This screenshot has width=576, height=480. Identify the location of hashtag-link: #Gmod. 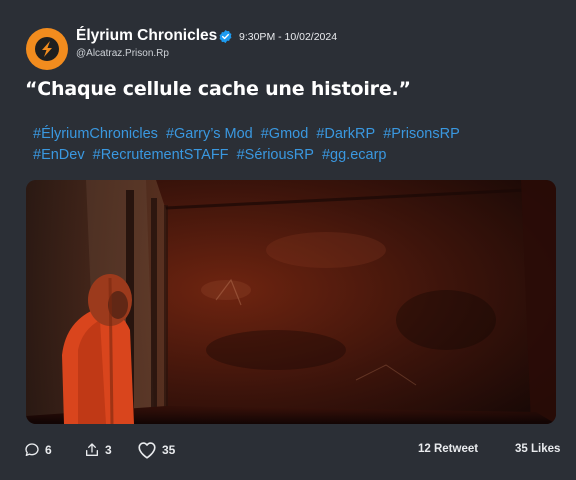
(285, 134).